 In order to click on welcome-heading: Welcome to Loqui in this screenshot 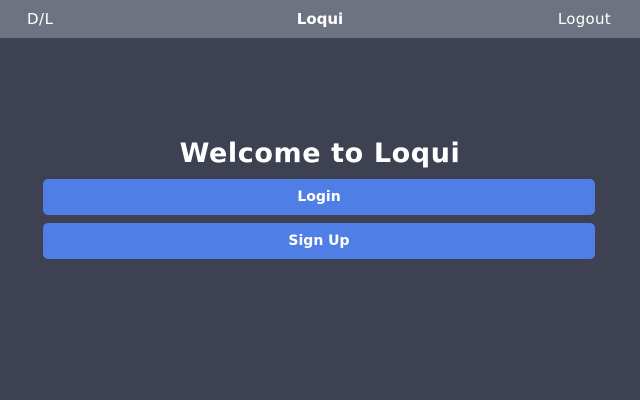, I will do `click(320, 153)`.